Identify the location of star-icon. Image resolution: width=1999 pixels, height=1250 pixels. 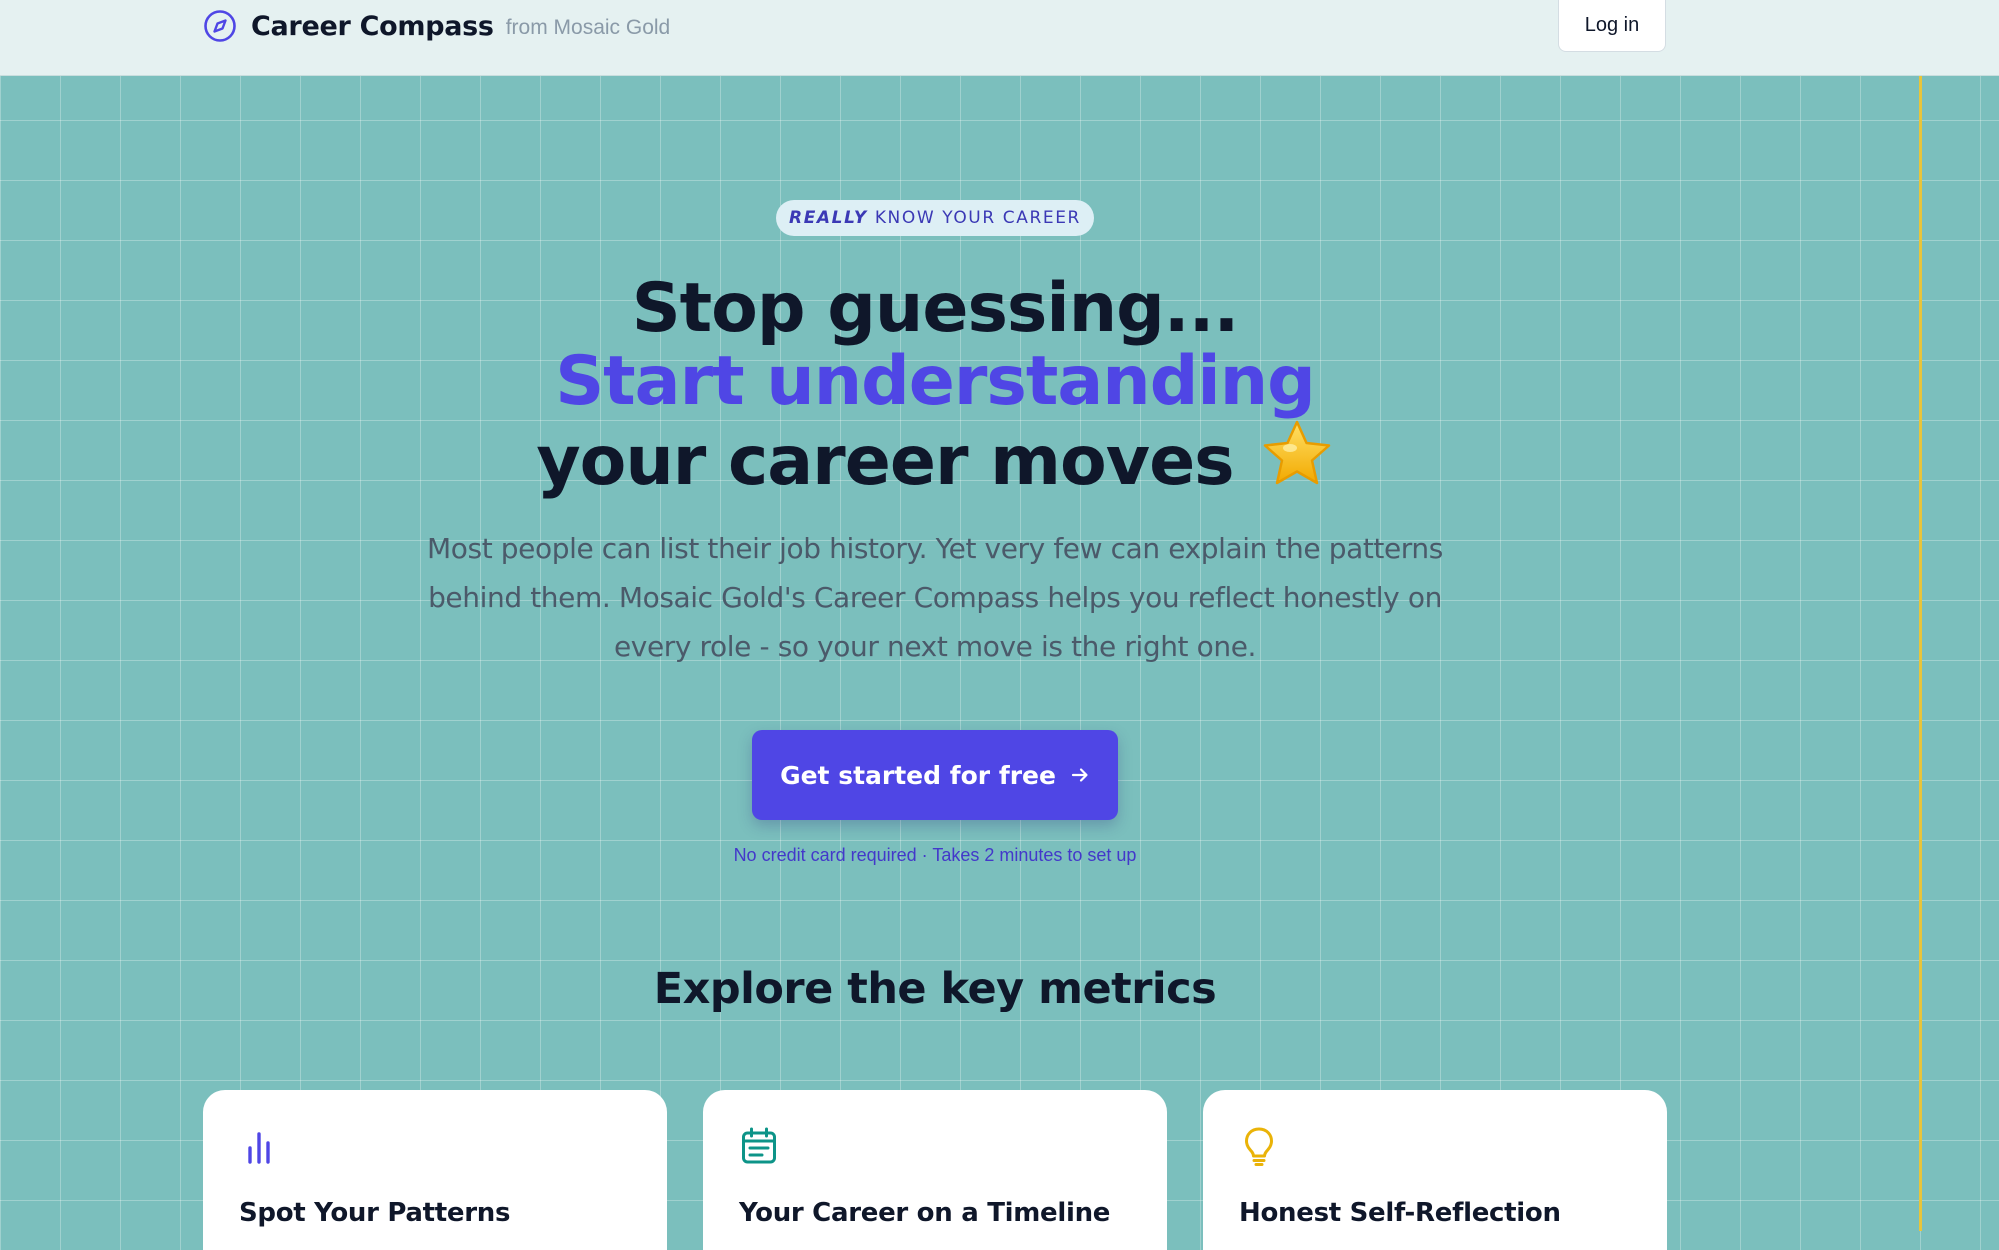
(1297, 461).